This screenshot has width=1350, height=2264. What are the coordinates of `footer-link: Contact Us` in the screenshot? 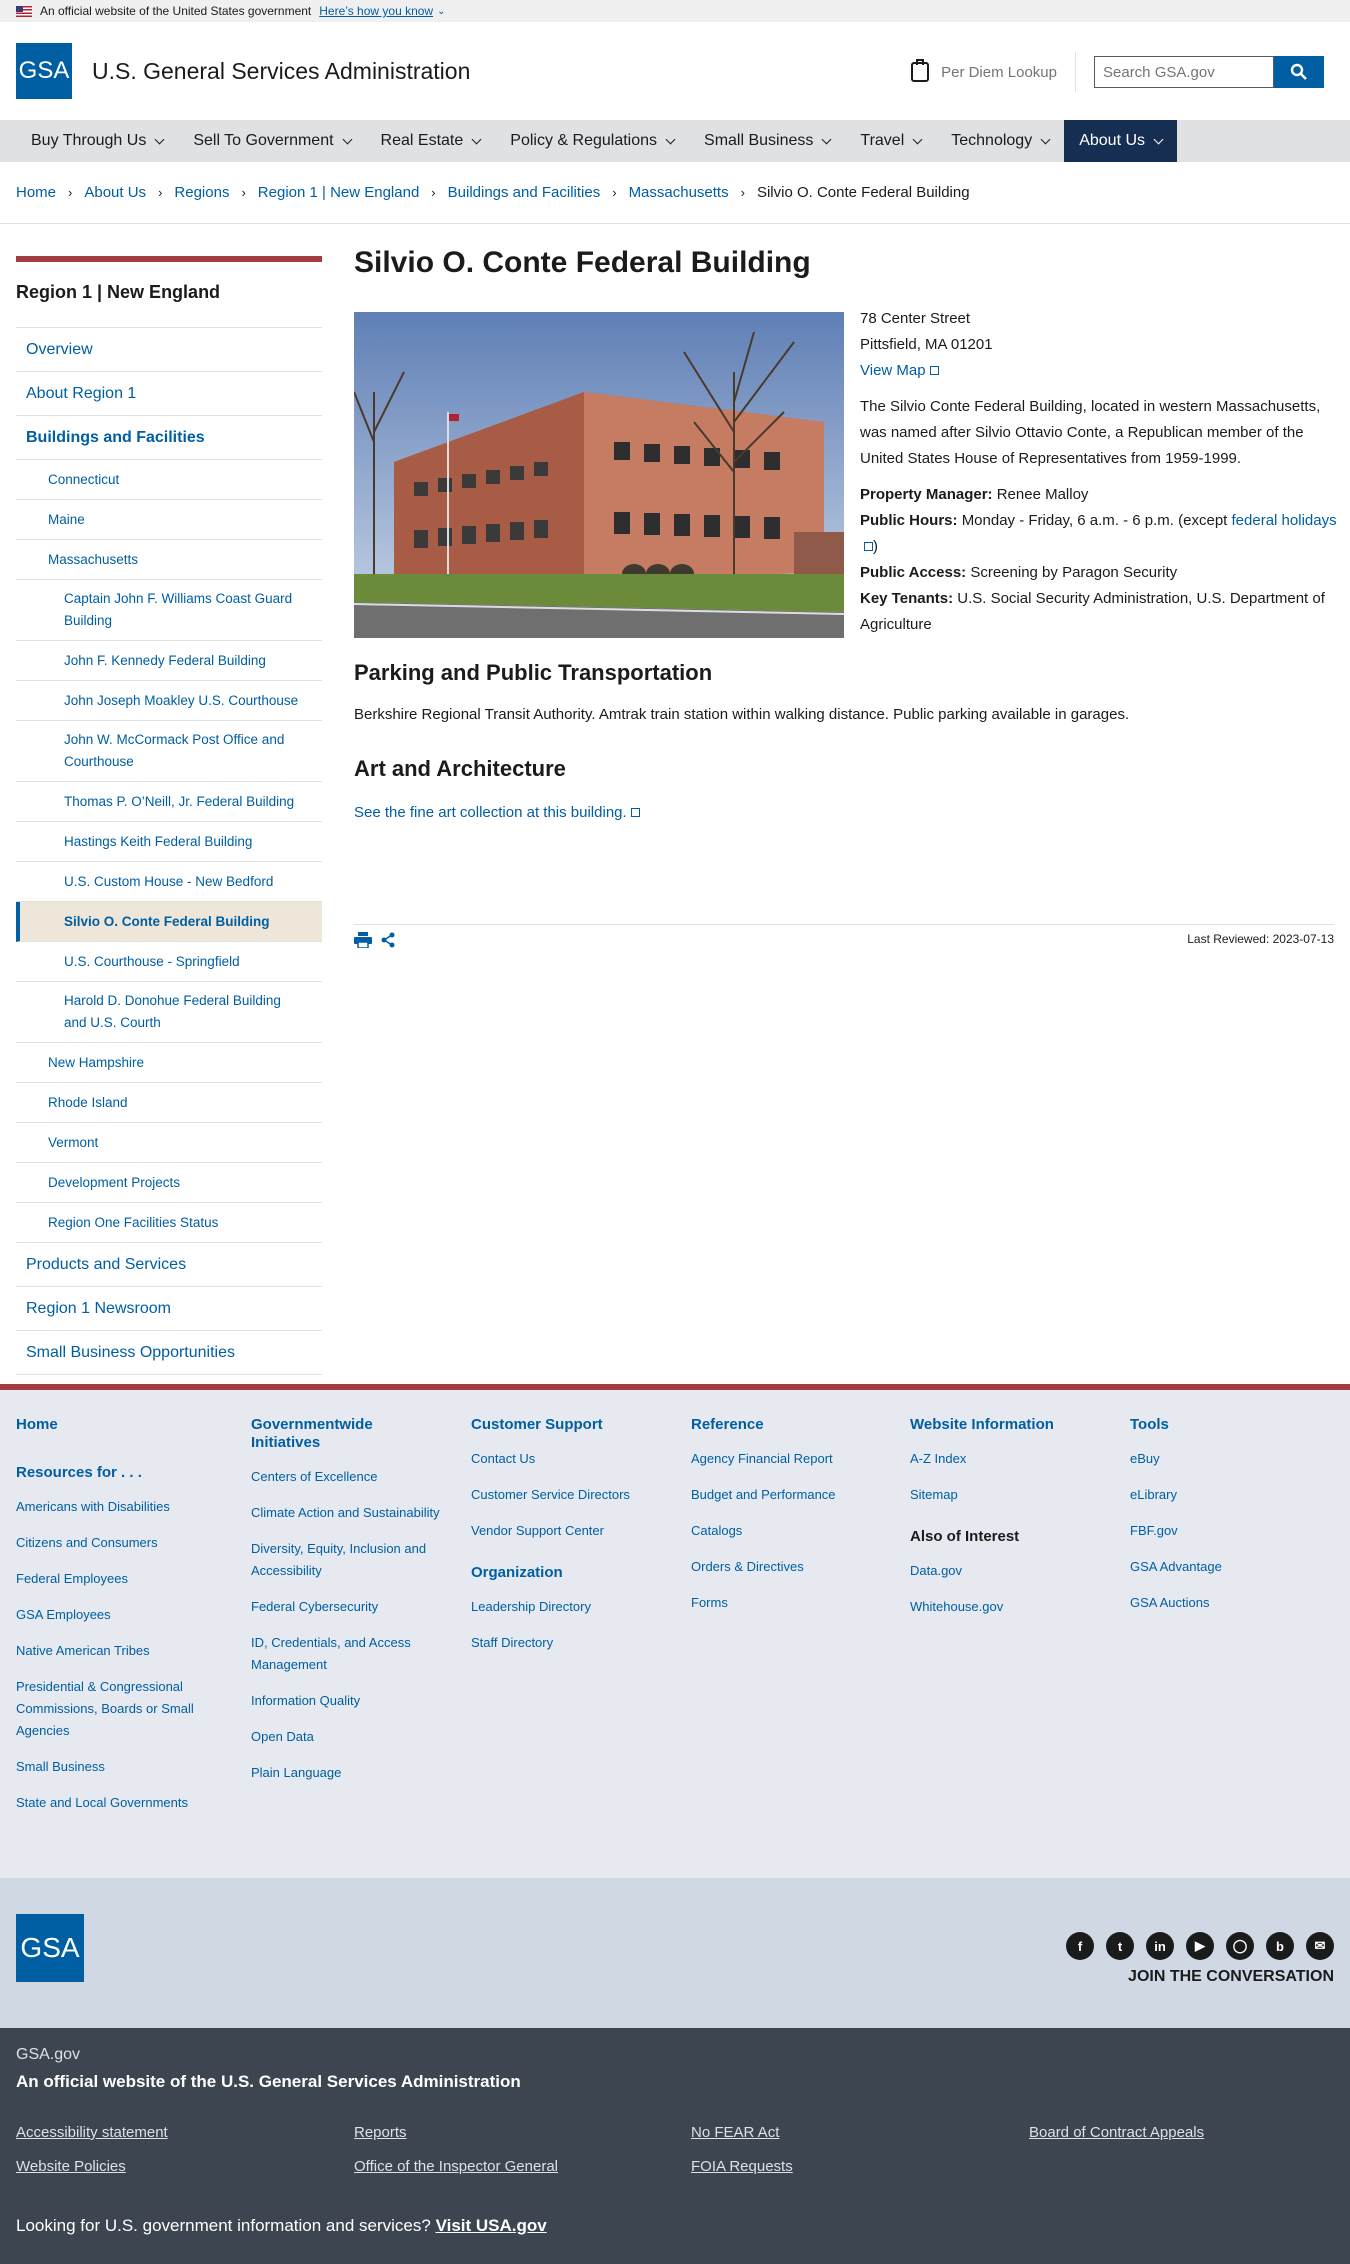 It's located at (566, 1459).